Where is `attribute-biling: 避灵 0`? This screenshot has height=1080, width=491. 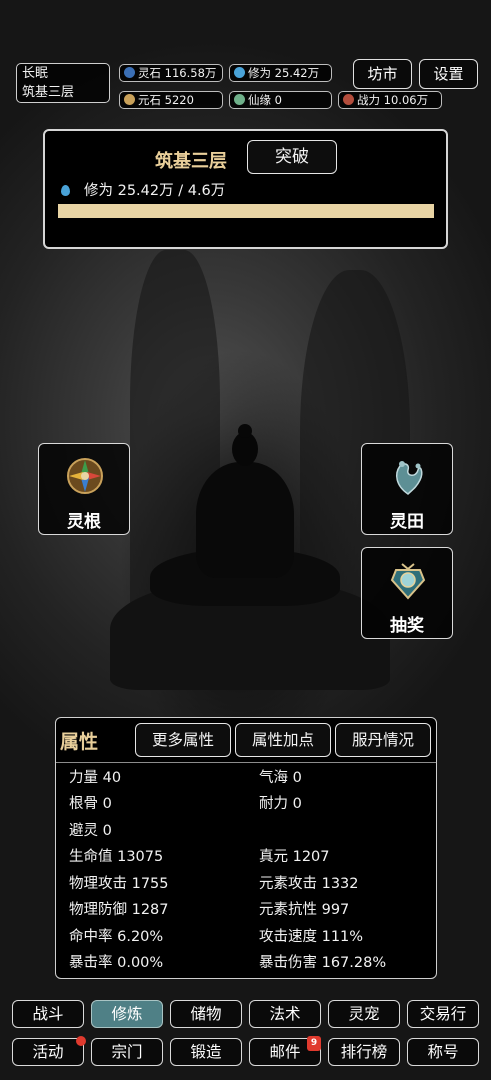
attribute-biling: 避灵 0 is located at coordinates (90, 831).